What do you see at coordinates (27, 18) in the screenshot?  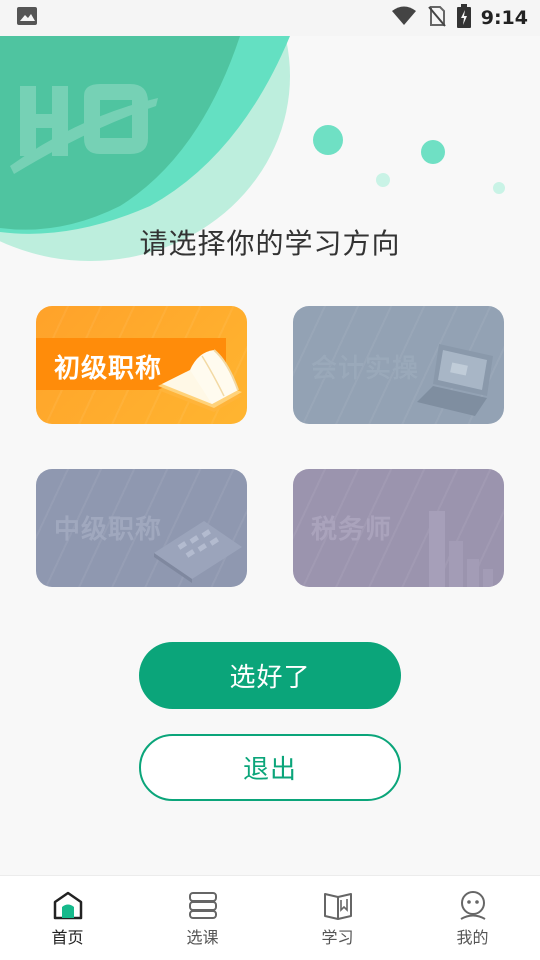 I see `image-icon` at bounding box center [27, 18].